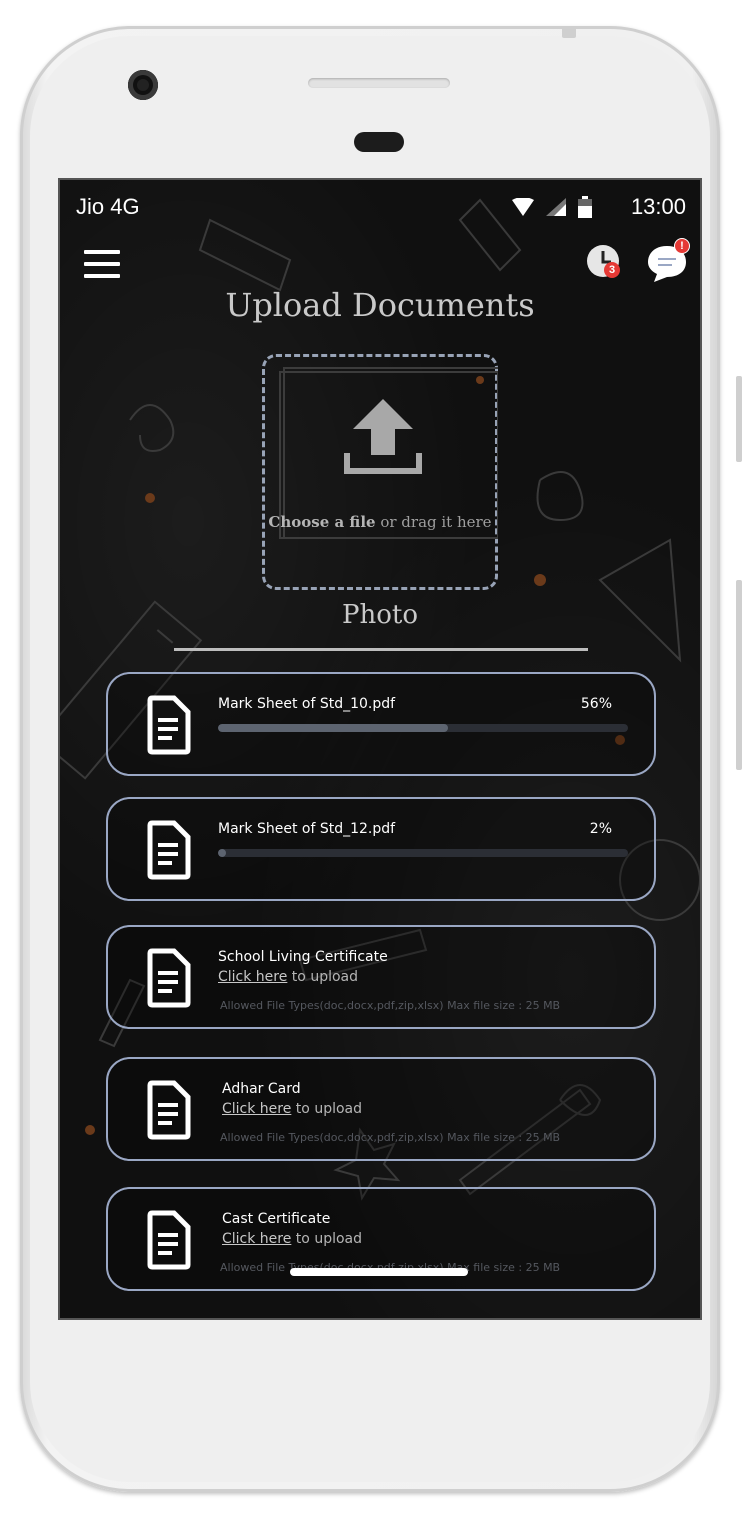 This screenshot has width=742, height=1514. What do you see at coordinates (600, 829) in the screenshot?
I see `upload-percent: 2%` at bounding box center [600, 829].